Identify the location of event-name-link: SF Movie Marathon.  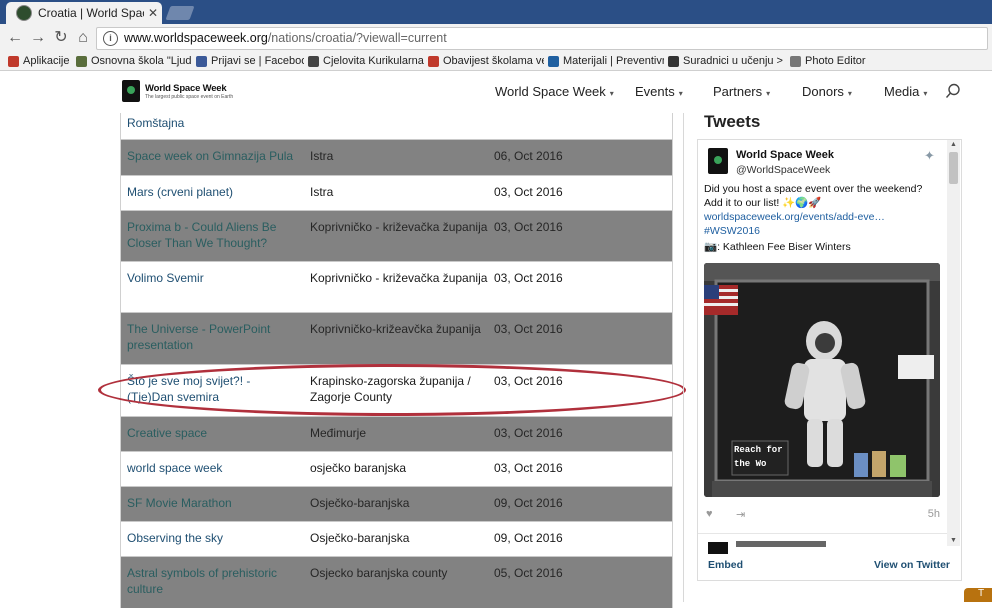
(212, 503).